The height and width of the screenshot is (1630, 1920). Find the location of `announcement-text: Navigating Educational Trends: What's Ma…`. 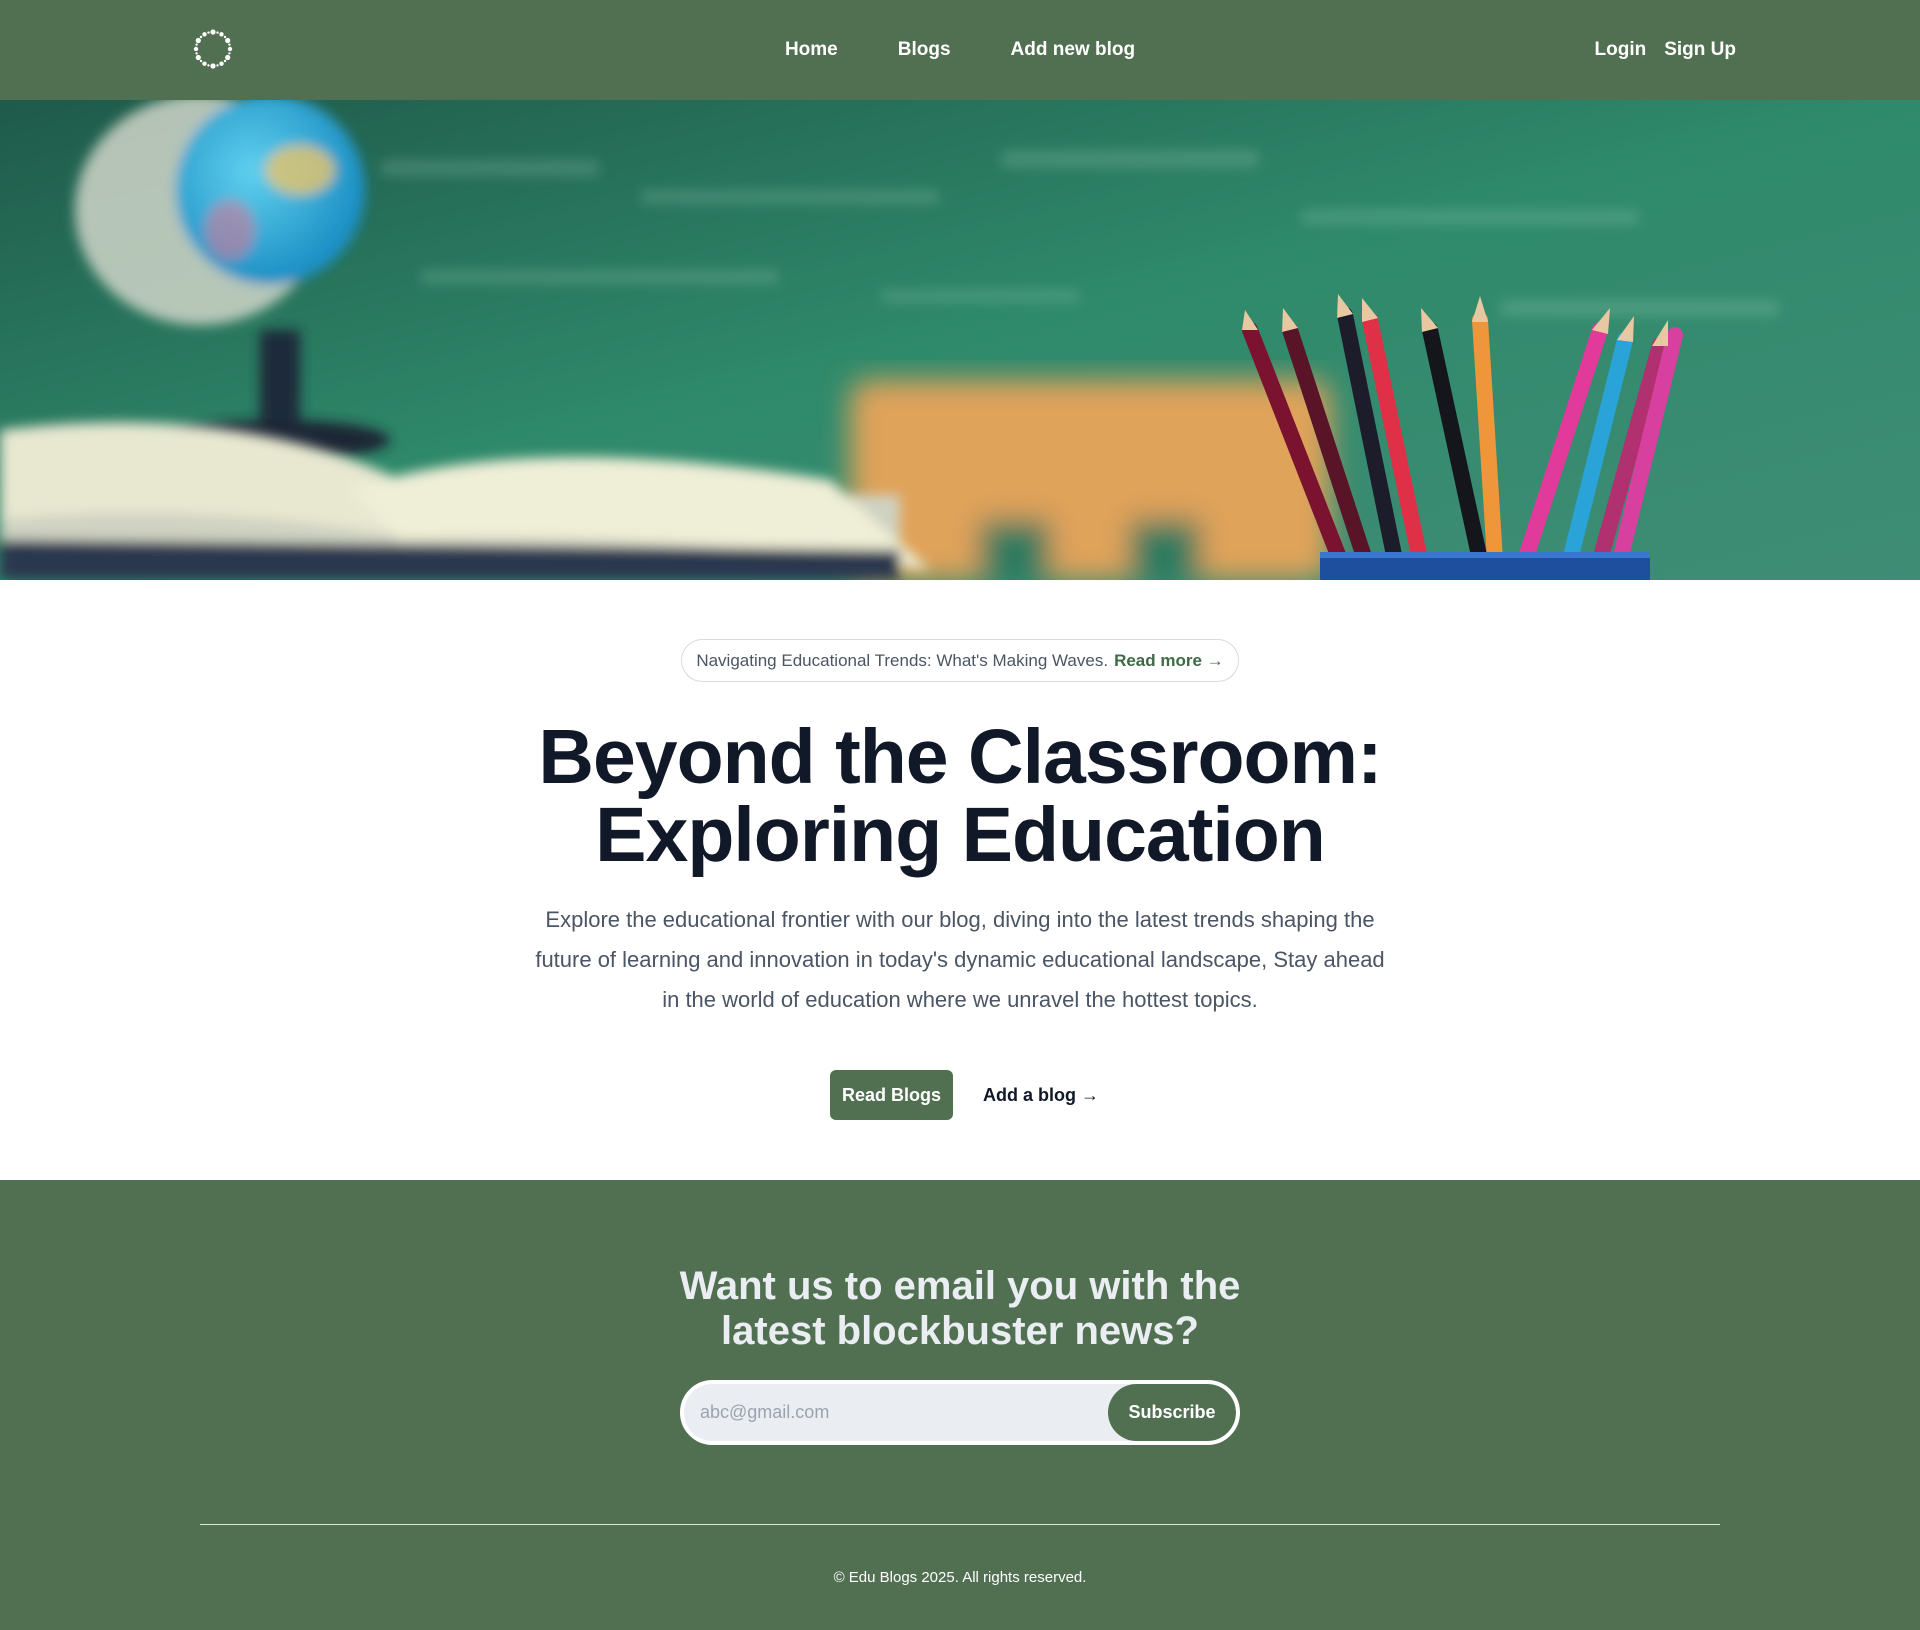

announcement-text: Navigating Educational Trends: What's Ma… is located at coordinates (902, 660).